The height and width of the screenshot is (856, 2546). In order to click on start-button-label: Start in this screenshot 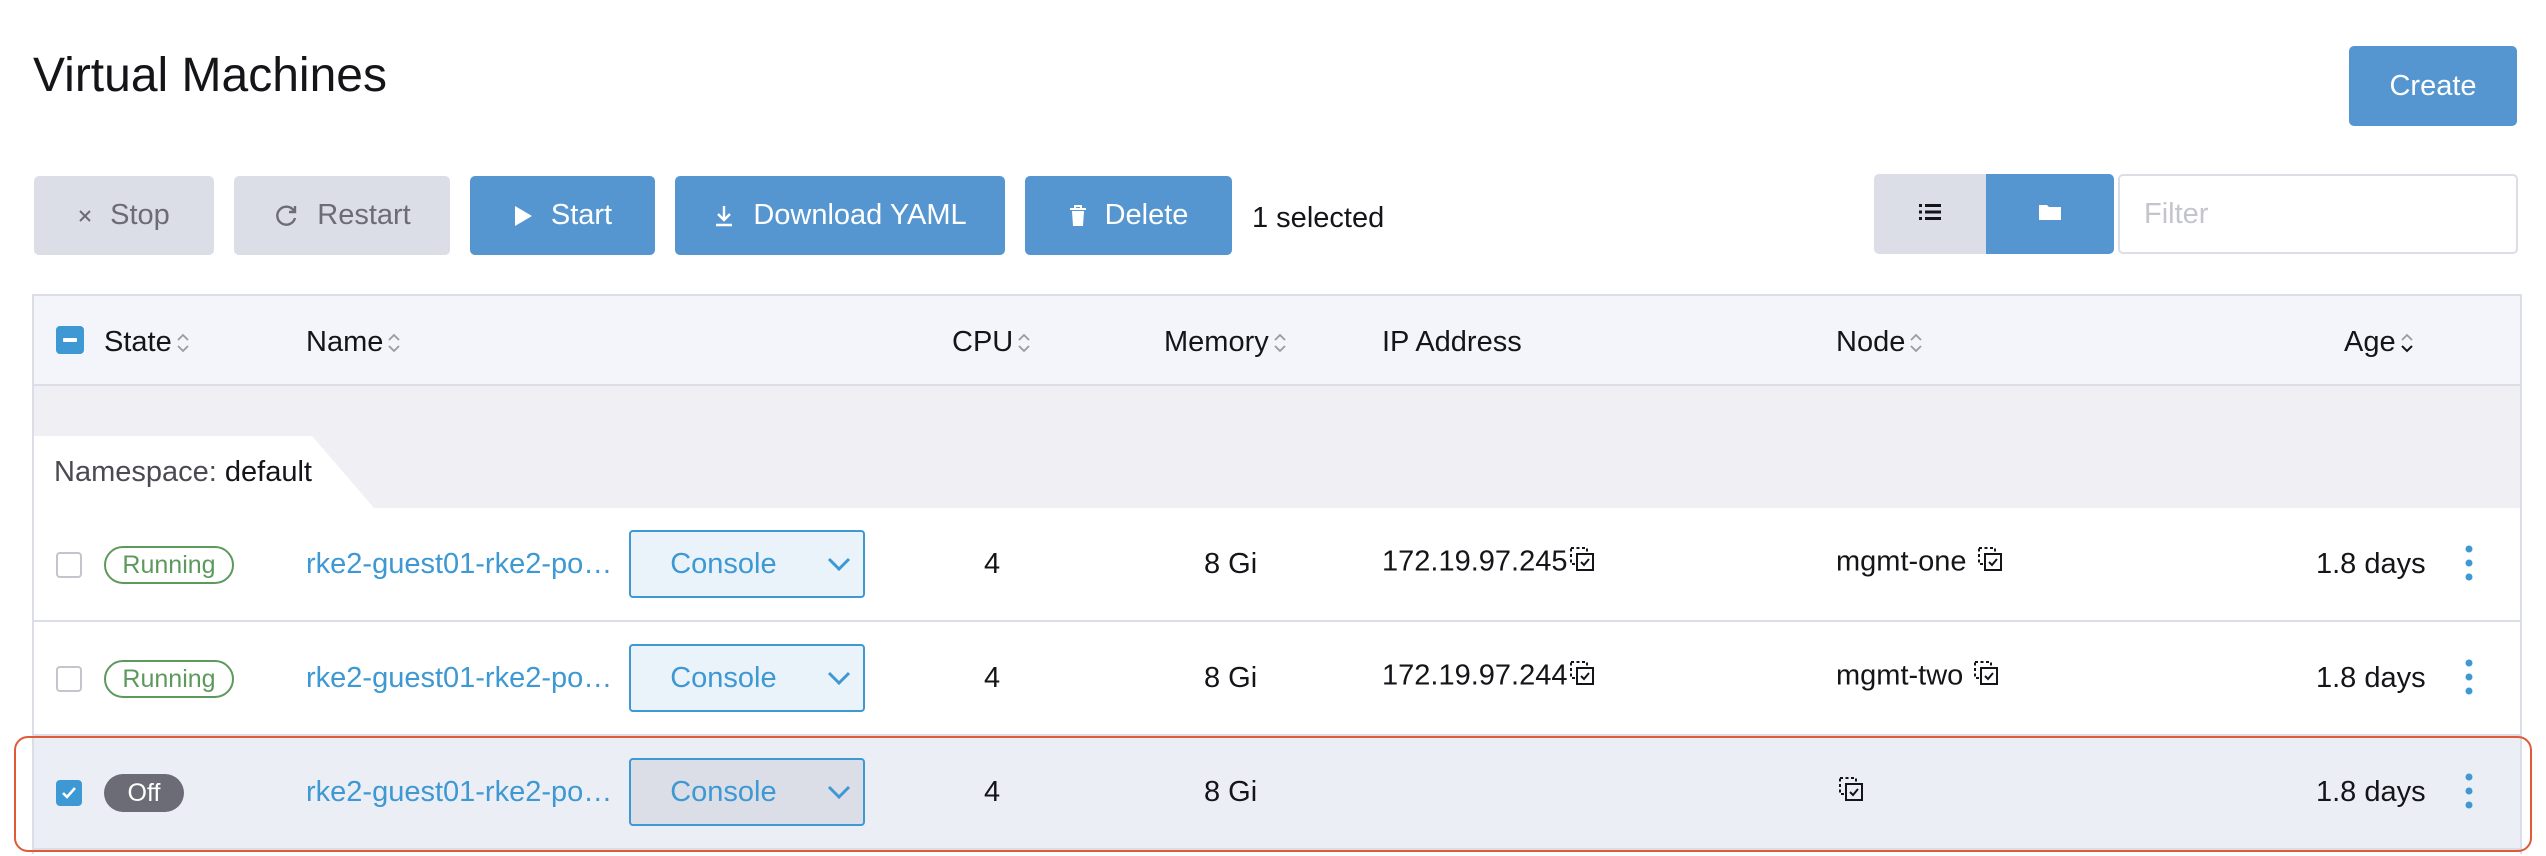, I will do `click(581, 215)`.